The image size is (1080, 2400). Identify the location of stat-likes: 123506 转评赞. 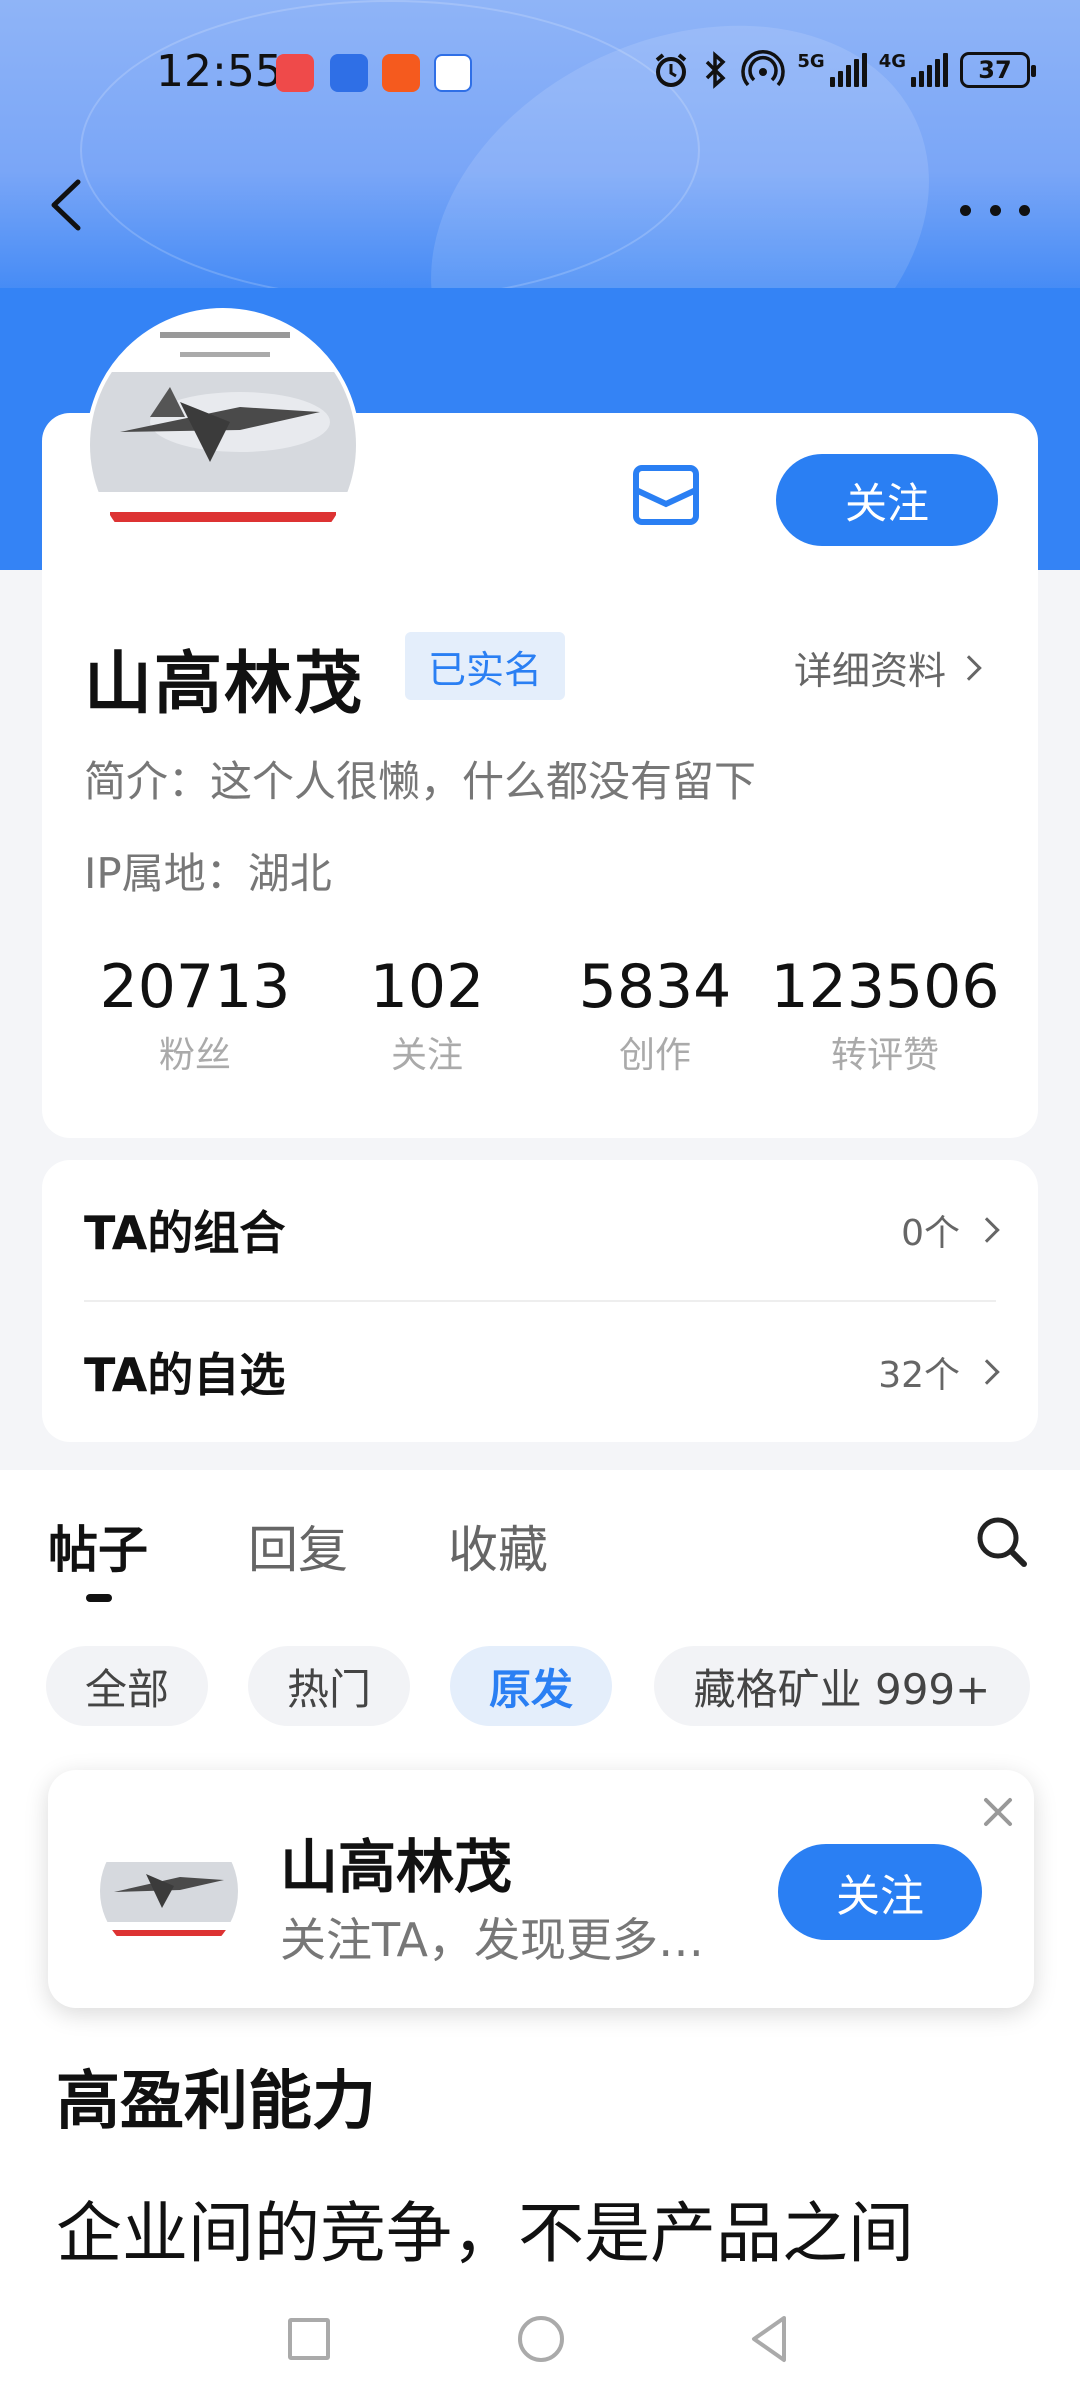
(885, 1015).